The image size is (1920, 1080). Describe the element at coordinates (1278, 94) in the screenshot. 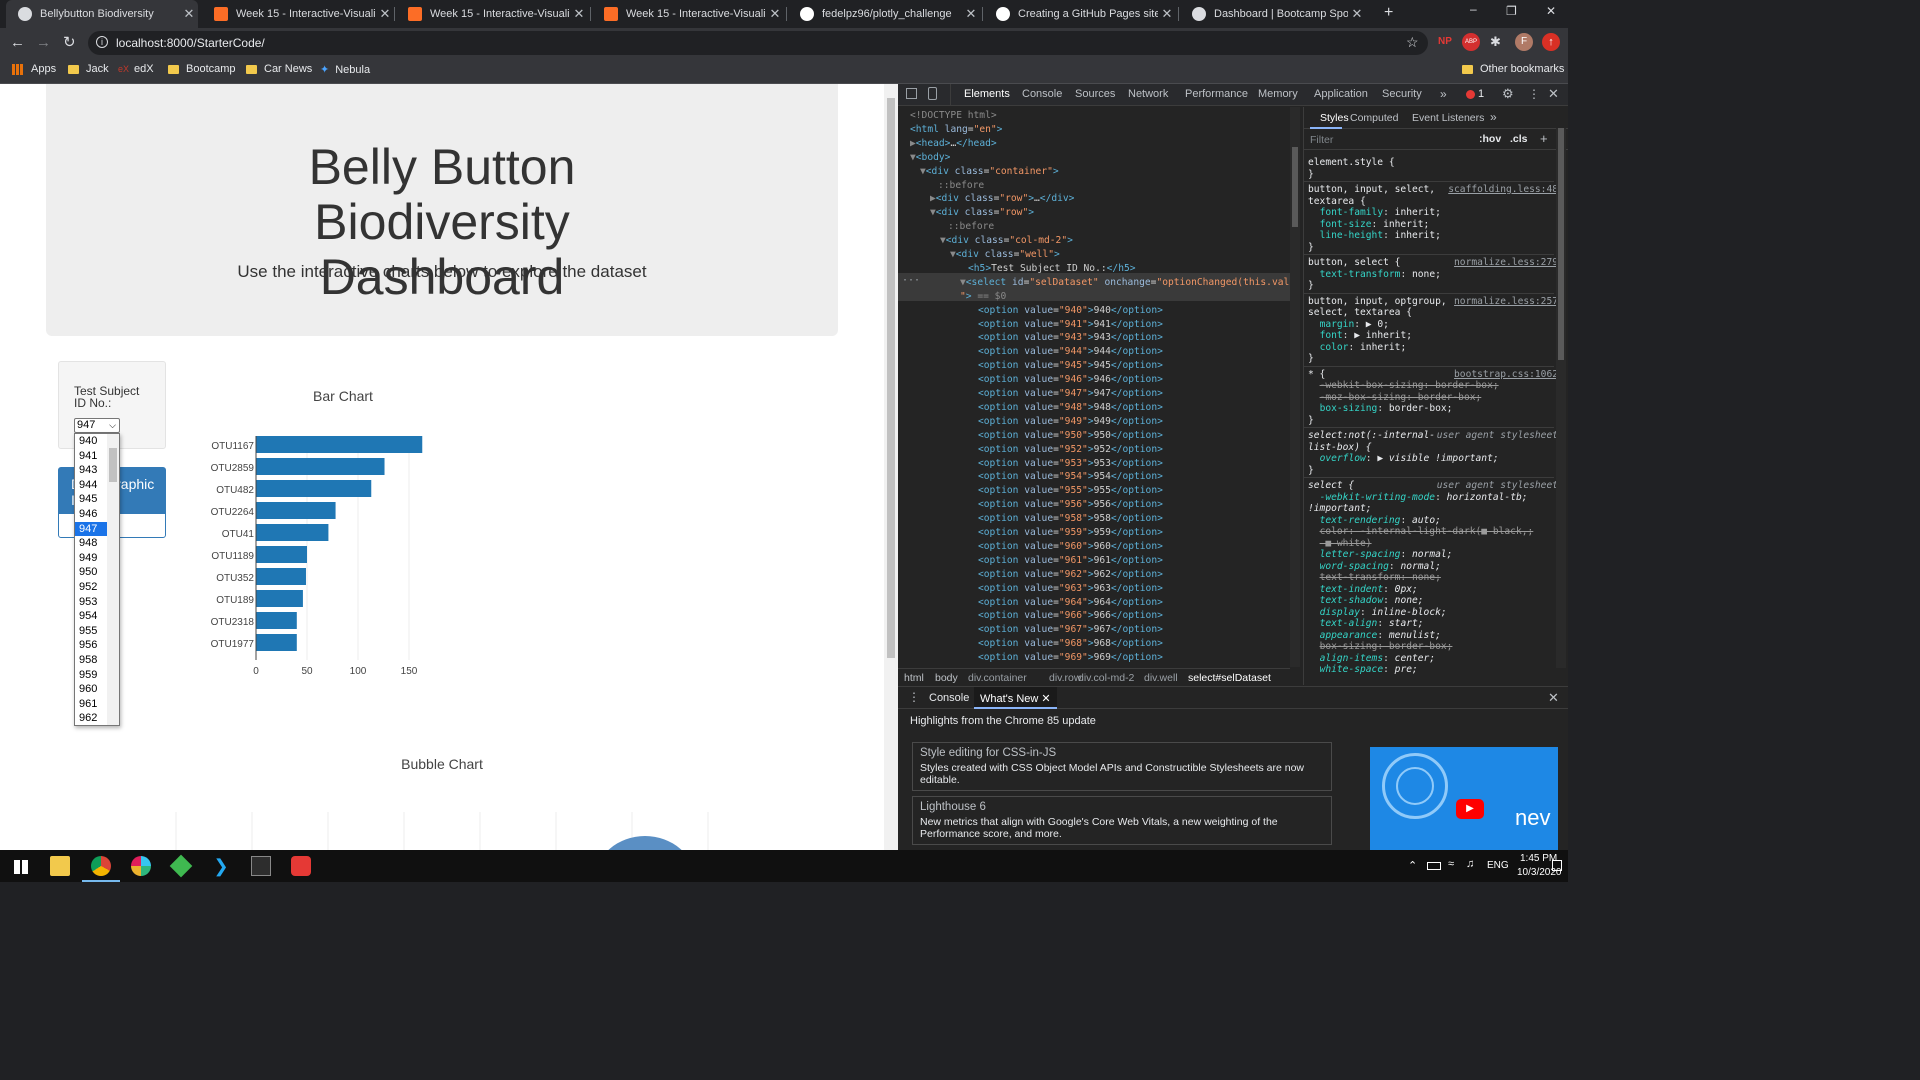

I see `devtools-tab-memory: Memory` at that location.